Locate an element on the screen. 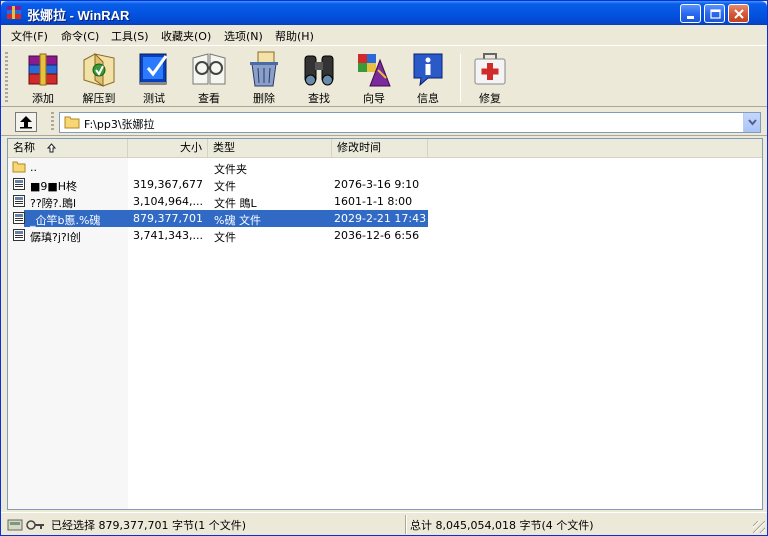 The width and height of the screenshot is (768, 536). find-button: 查找 is located at coordinates (319, 77).